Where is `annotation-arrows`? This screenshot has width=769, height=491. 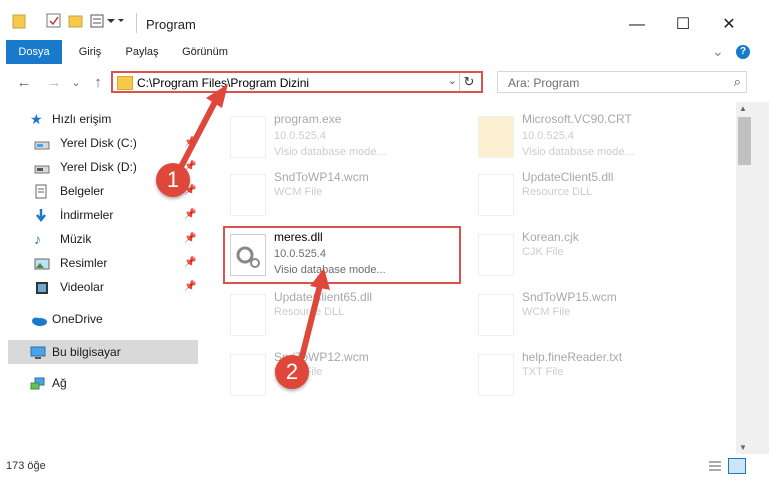
annotation-arrows is located at coordinates (254, 222).